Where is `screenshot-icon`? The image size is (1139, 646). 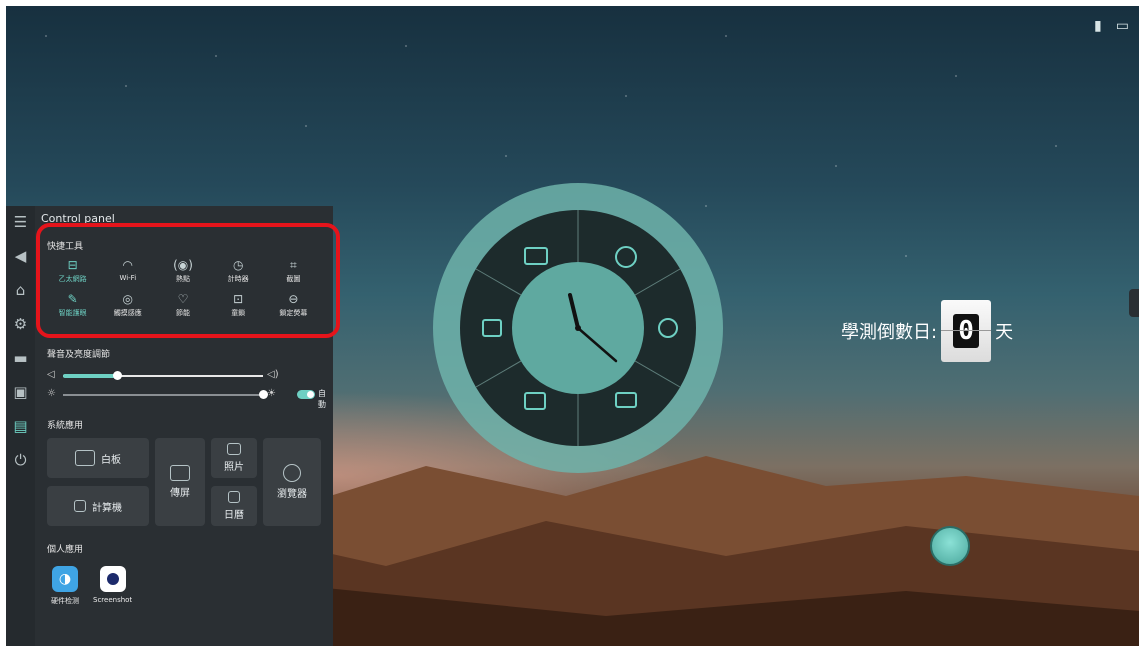 screenshot-icon is located at coordinates (112, 579).